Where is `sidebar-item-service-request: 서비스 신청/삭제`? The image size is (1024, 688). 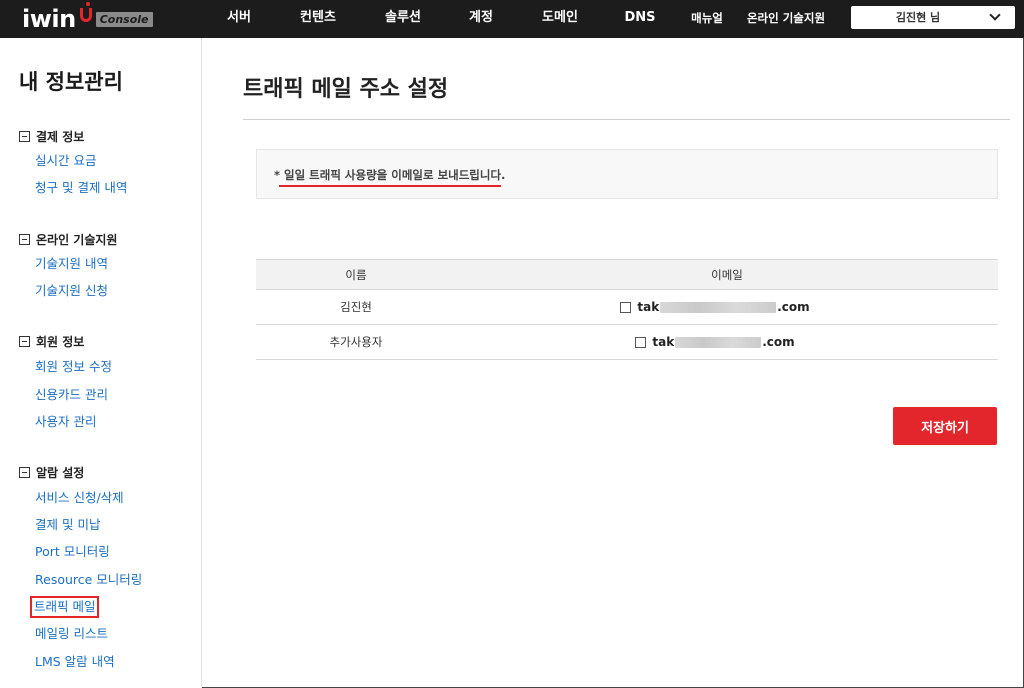 sidebar-item-service-request: 서비스 신청/삭제 is located at coordinates (79, 498).